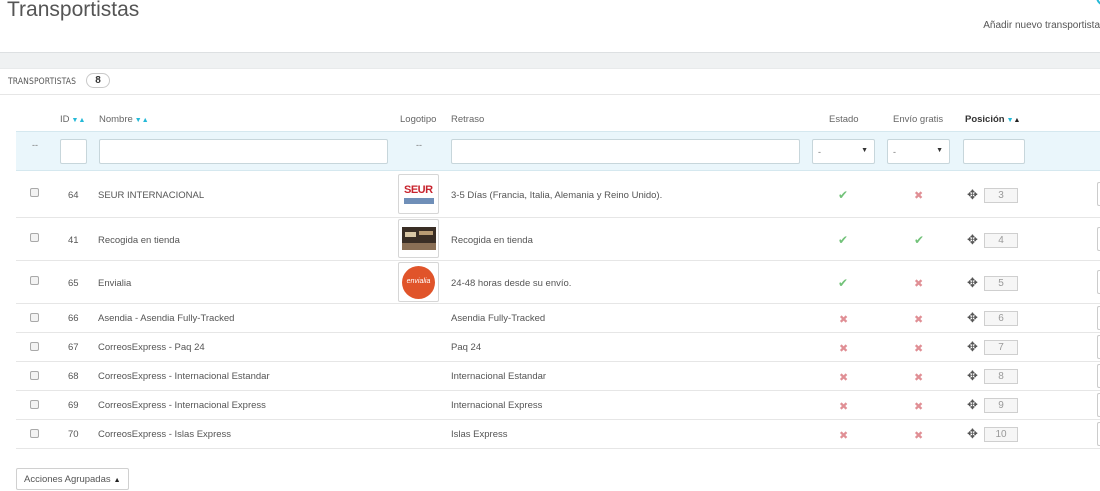 This screenshot has width=1100, height=491. I want to click on row-delay: Internacional Estandar, so click(499, 376).